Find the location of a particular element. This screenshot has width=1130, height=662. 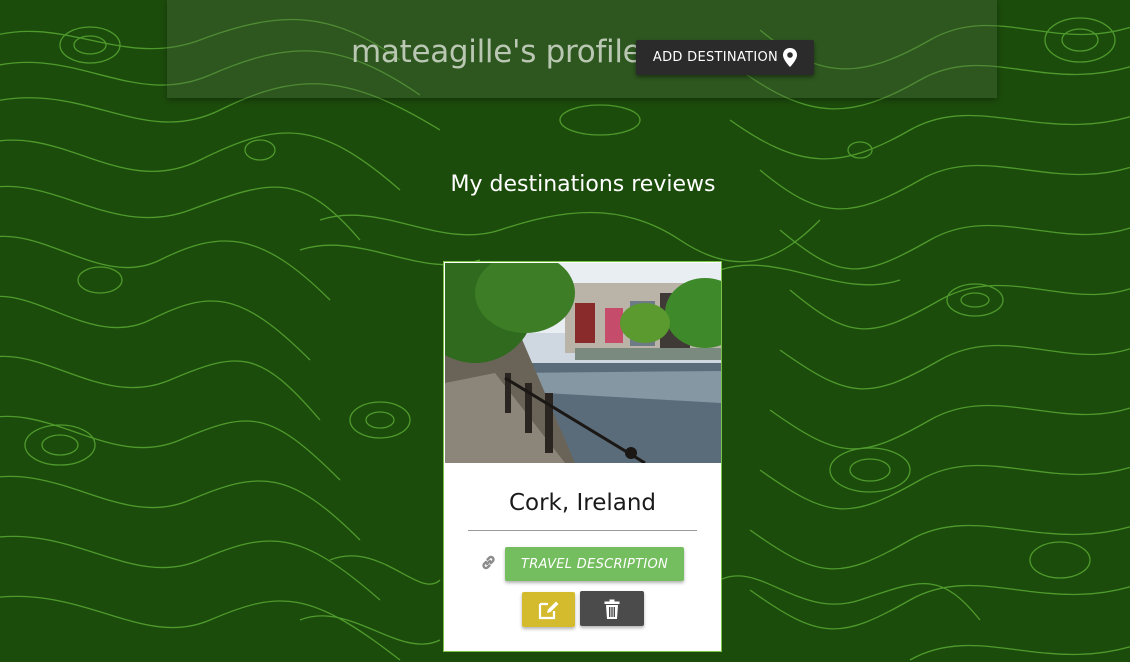

destination-card: Cork, Ireland TRAVEL DESCRIPTION is located at coordinates (582, 456).